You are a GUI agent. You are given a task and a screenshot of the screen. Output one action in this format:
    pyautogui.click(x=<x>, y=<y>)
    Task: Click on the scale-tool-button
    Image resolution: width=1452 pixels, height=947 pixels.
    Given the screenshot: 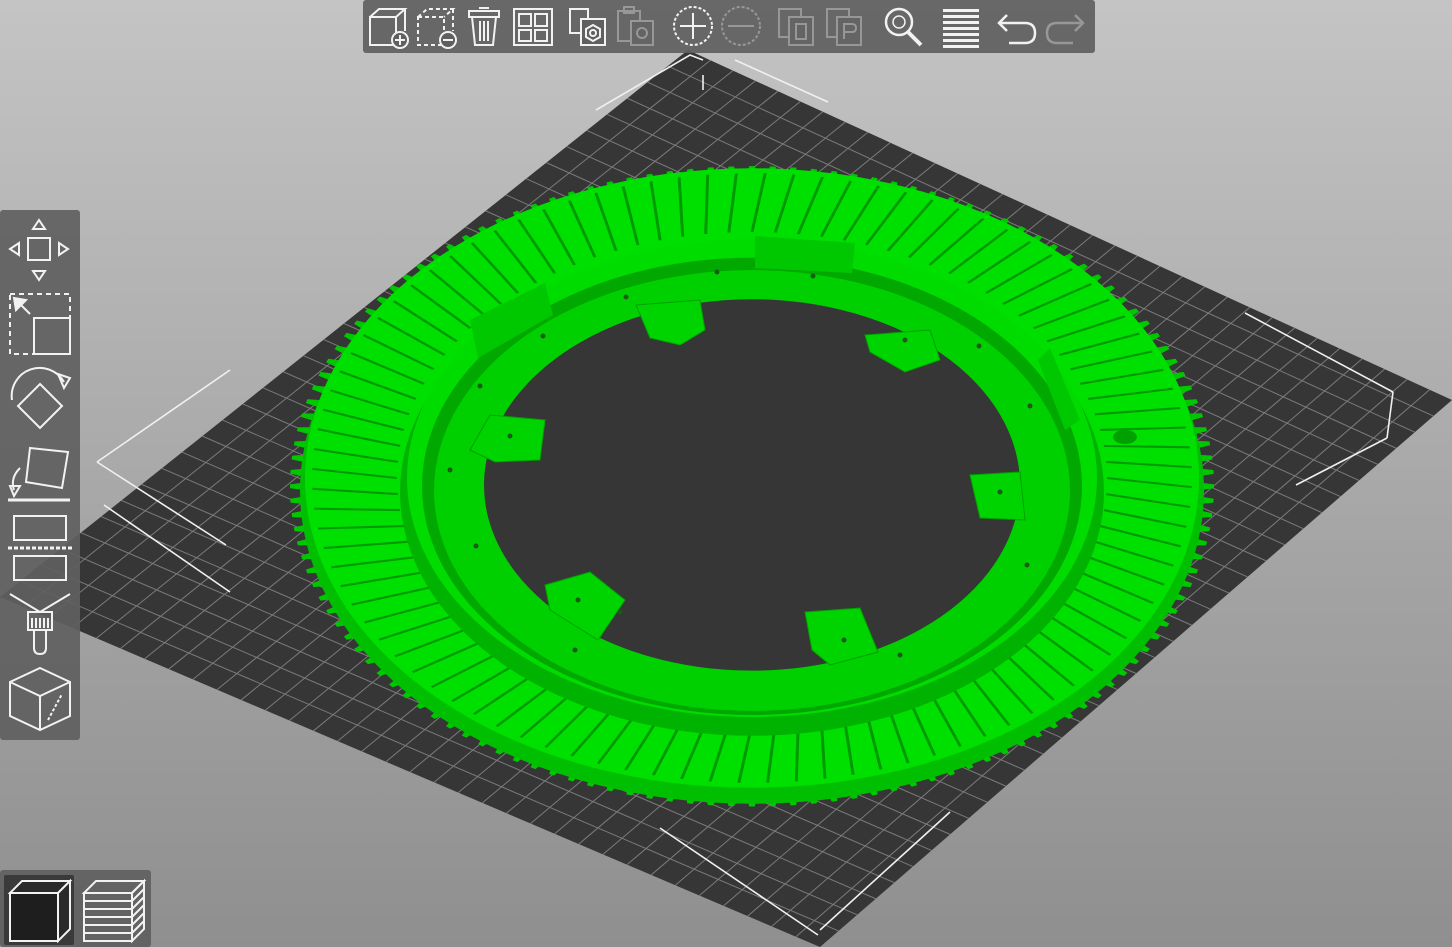 What is the action you would take?
    pyautogui.click(x=40, y=324)
    